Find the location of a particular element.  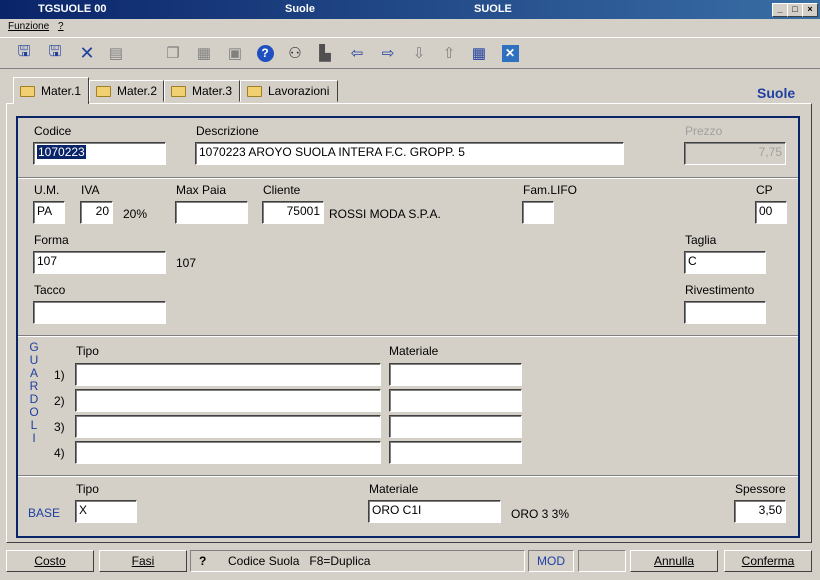

copy-icon: ❐ is located at coordinates (173, 53).